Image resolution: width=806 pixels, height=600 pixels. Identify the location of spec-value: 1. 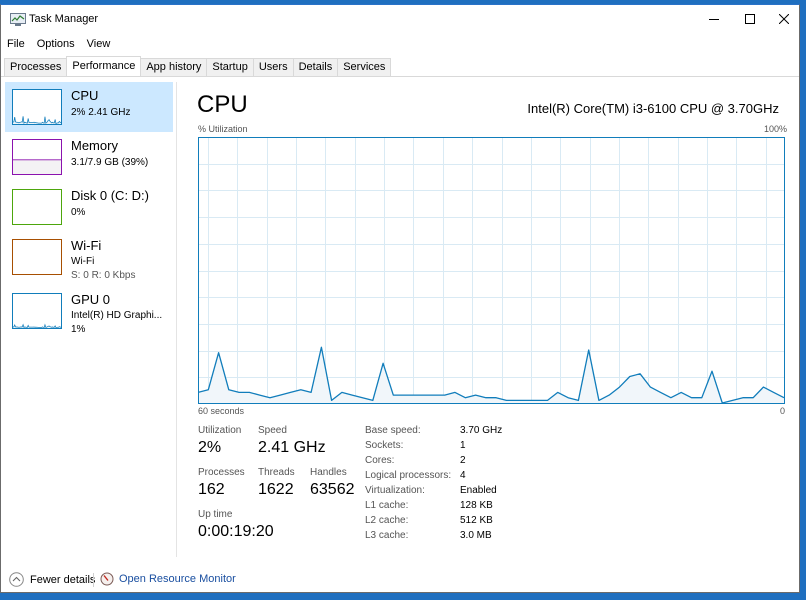
(463, 445).